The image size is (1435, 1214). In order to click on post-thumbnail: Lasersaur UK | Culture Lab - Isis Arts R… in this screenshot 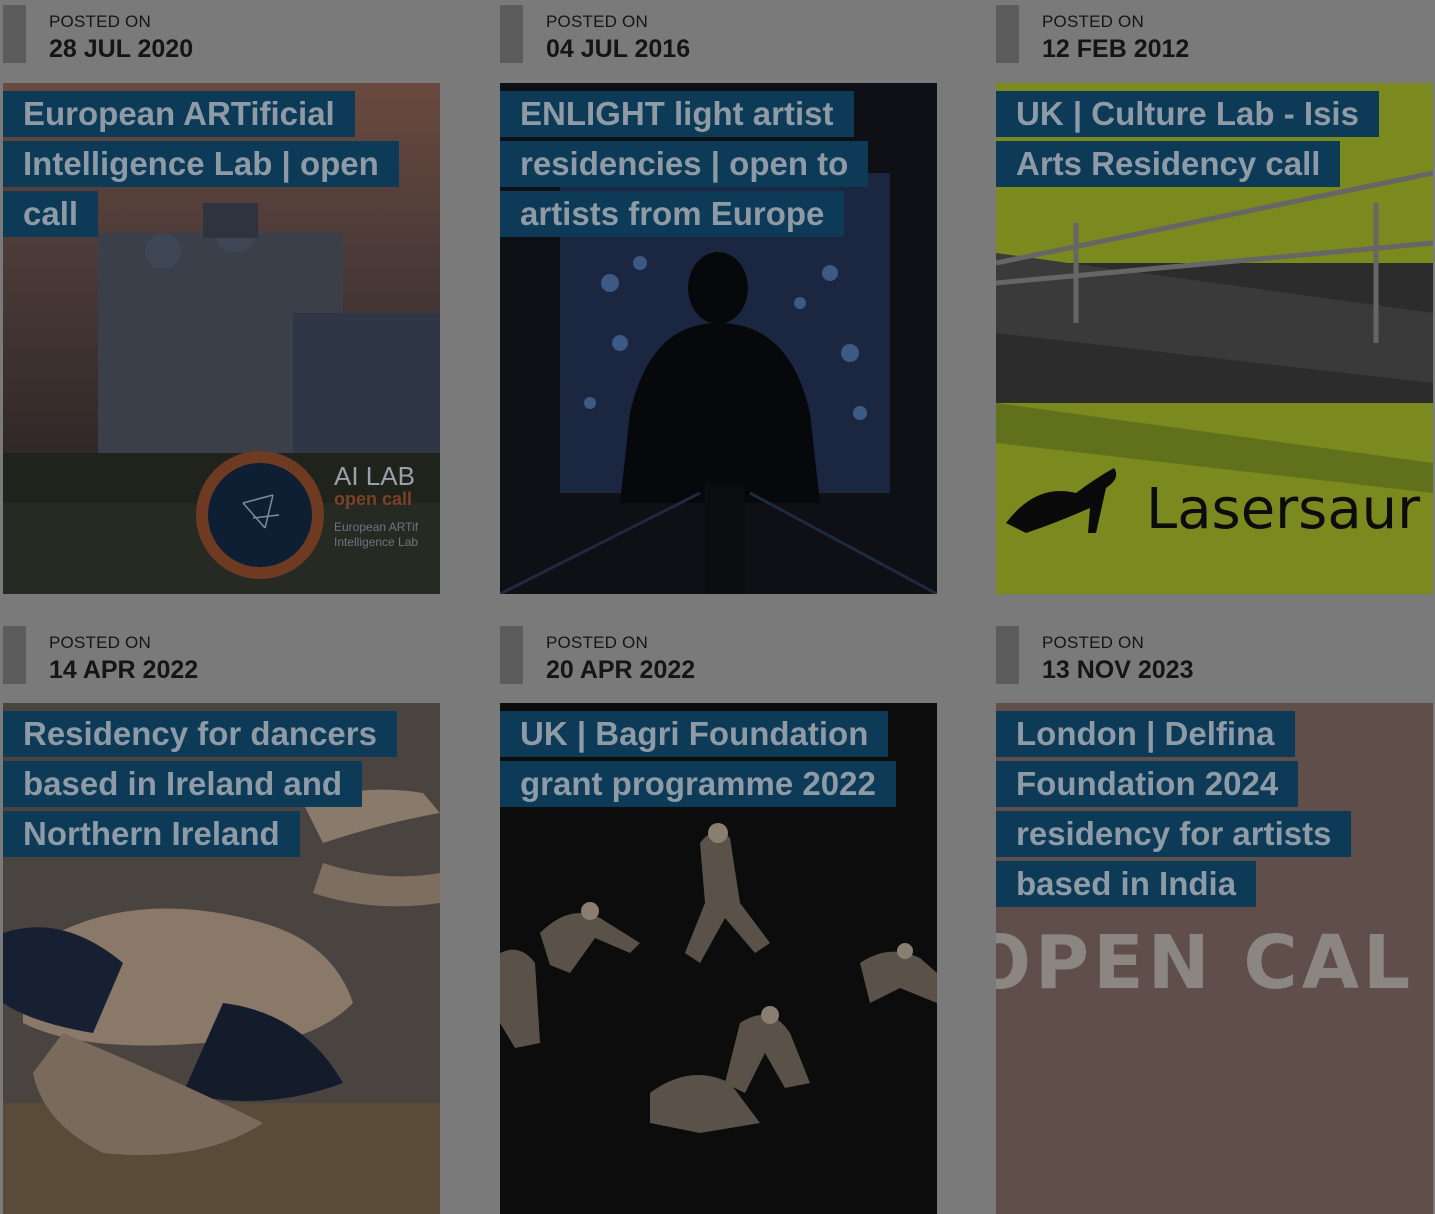, I will do `click(1214, 338)`.